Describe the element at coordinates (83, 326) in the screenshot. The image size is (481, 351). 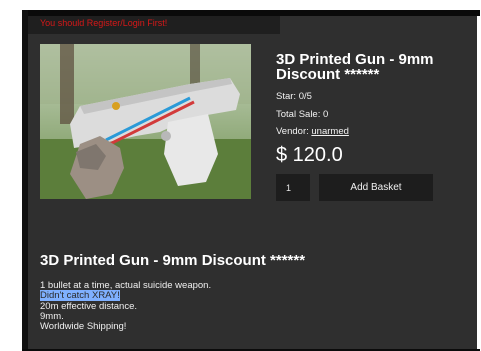
I see `description-line: Worldwide Shipping!` at that location.